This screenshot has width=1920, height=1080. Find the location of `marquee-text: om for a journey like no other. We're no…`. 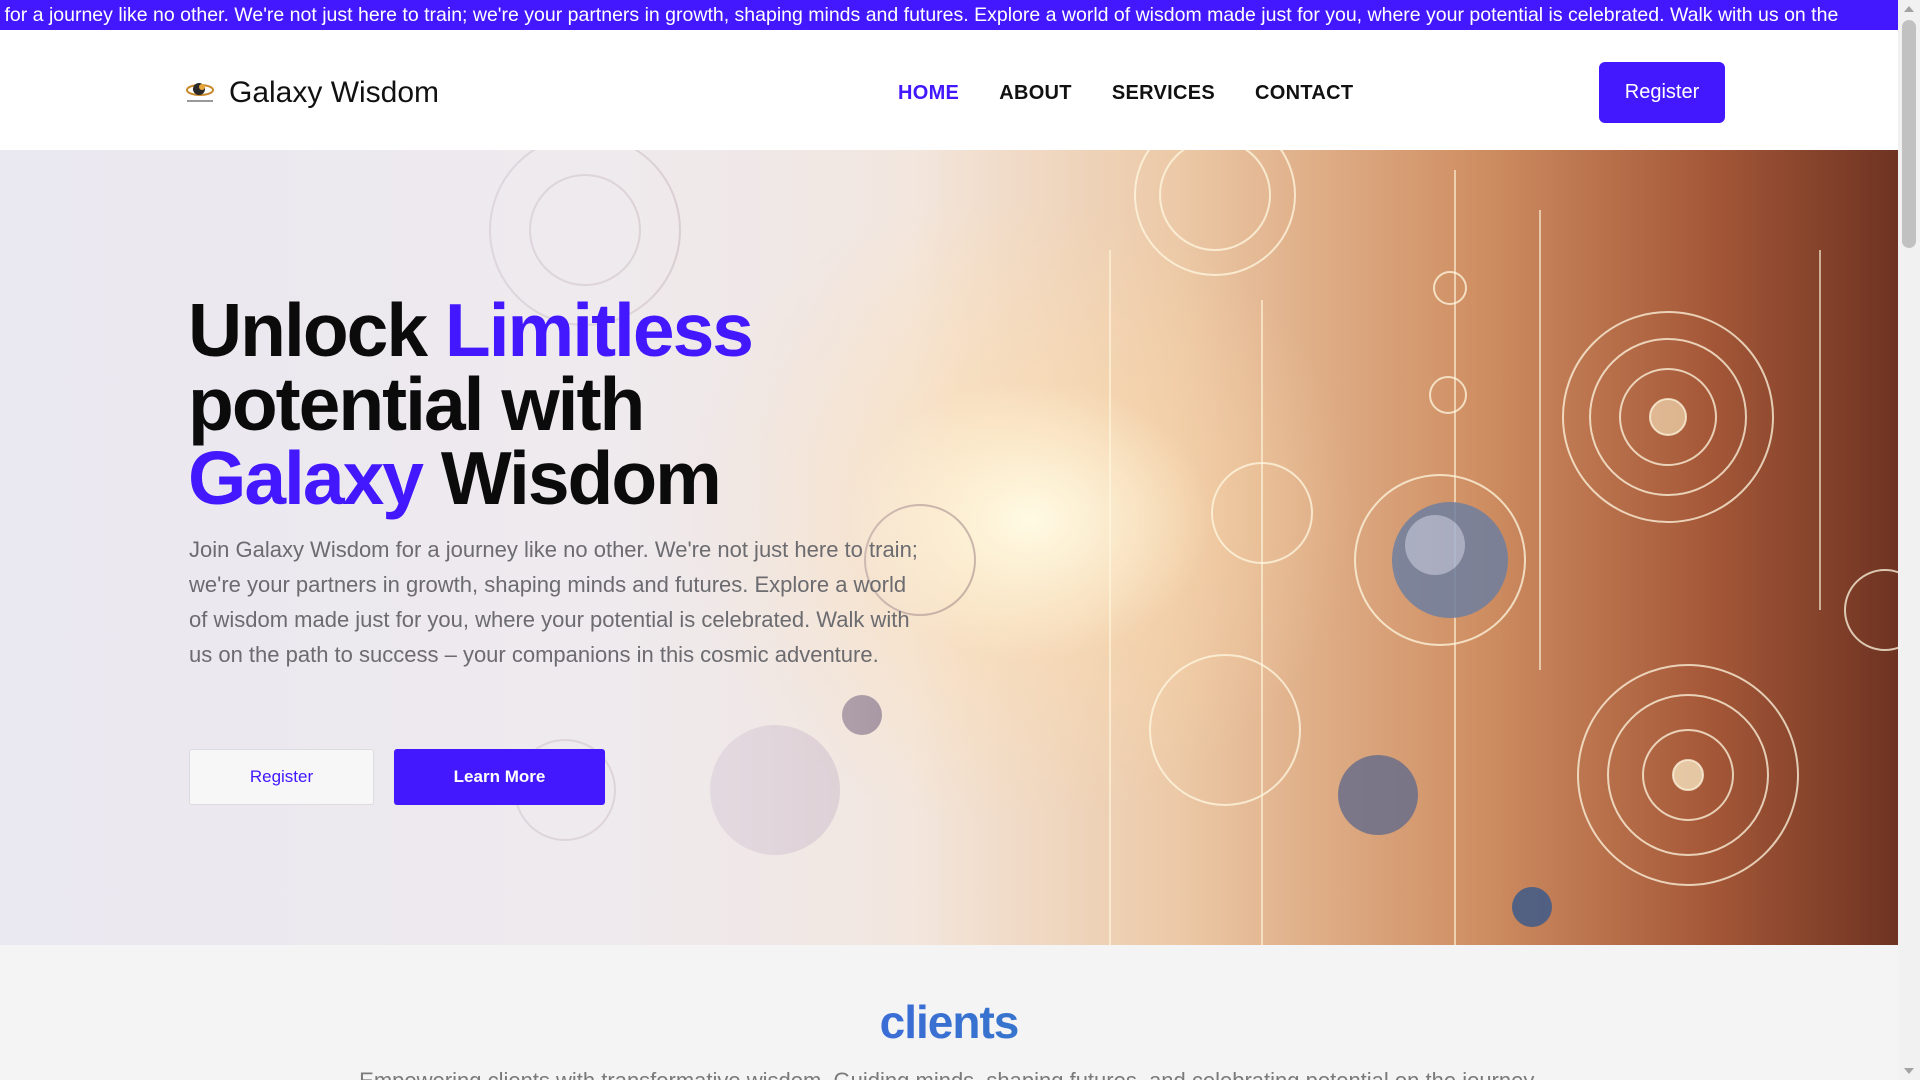

marquee-text: om for a journey like no other. We're no… is located at coordinates (919, 15).